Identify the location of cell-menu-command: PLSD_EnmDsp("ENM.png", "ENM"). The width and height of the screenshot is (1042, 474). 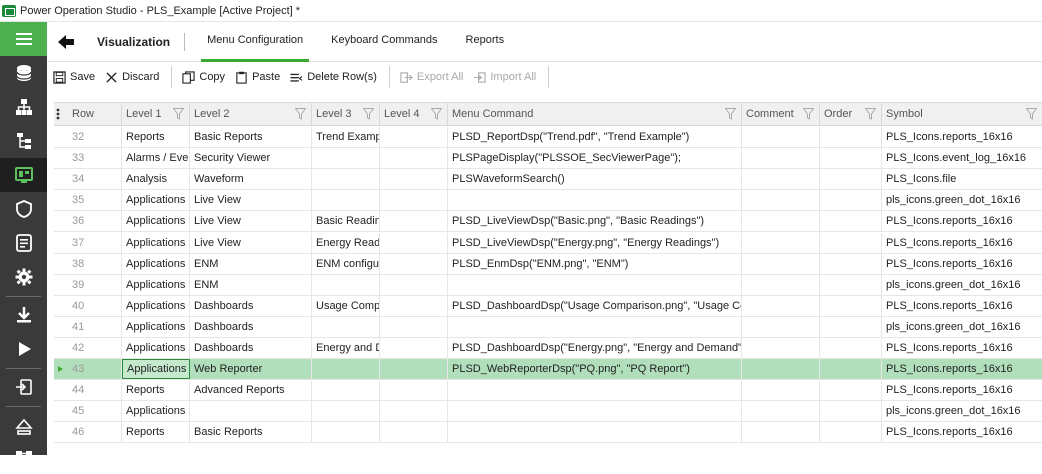
(595, 263).